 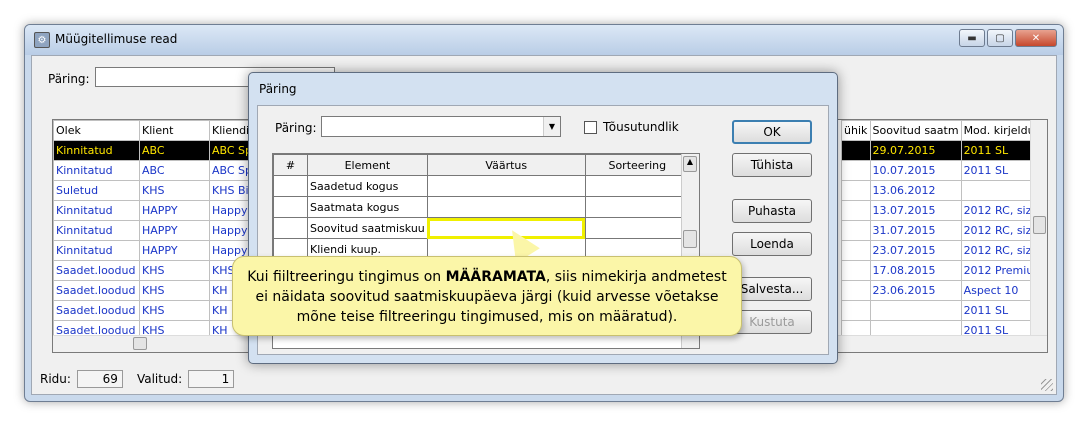 What do you see at coordinates (506, 165) in the screenshot?
I see `criteria-header-cell: Väärtus` at bounding box center [506, 165].